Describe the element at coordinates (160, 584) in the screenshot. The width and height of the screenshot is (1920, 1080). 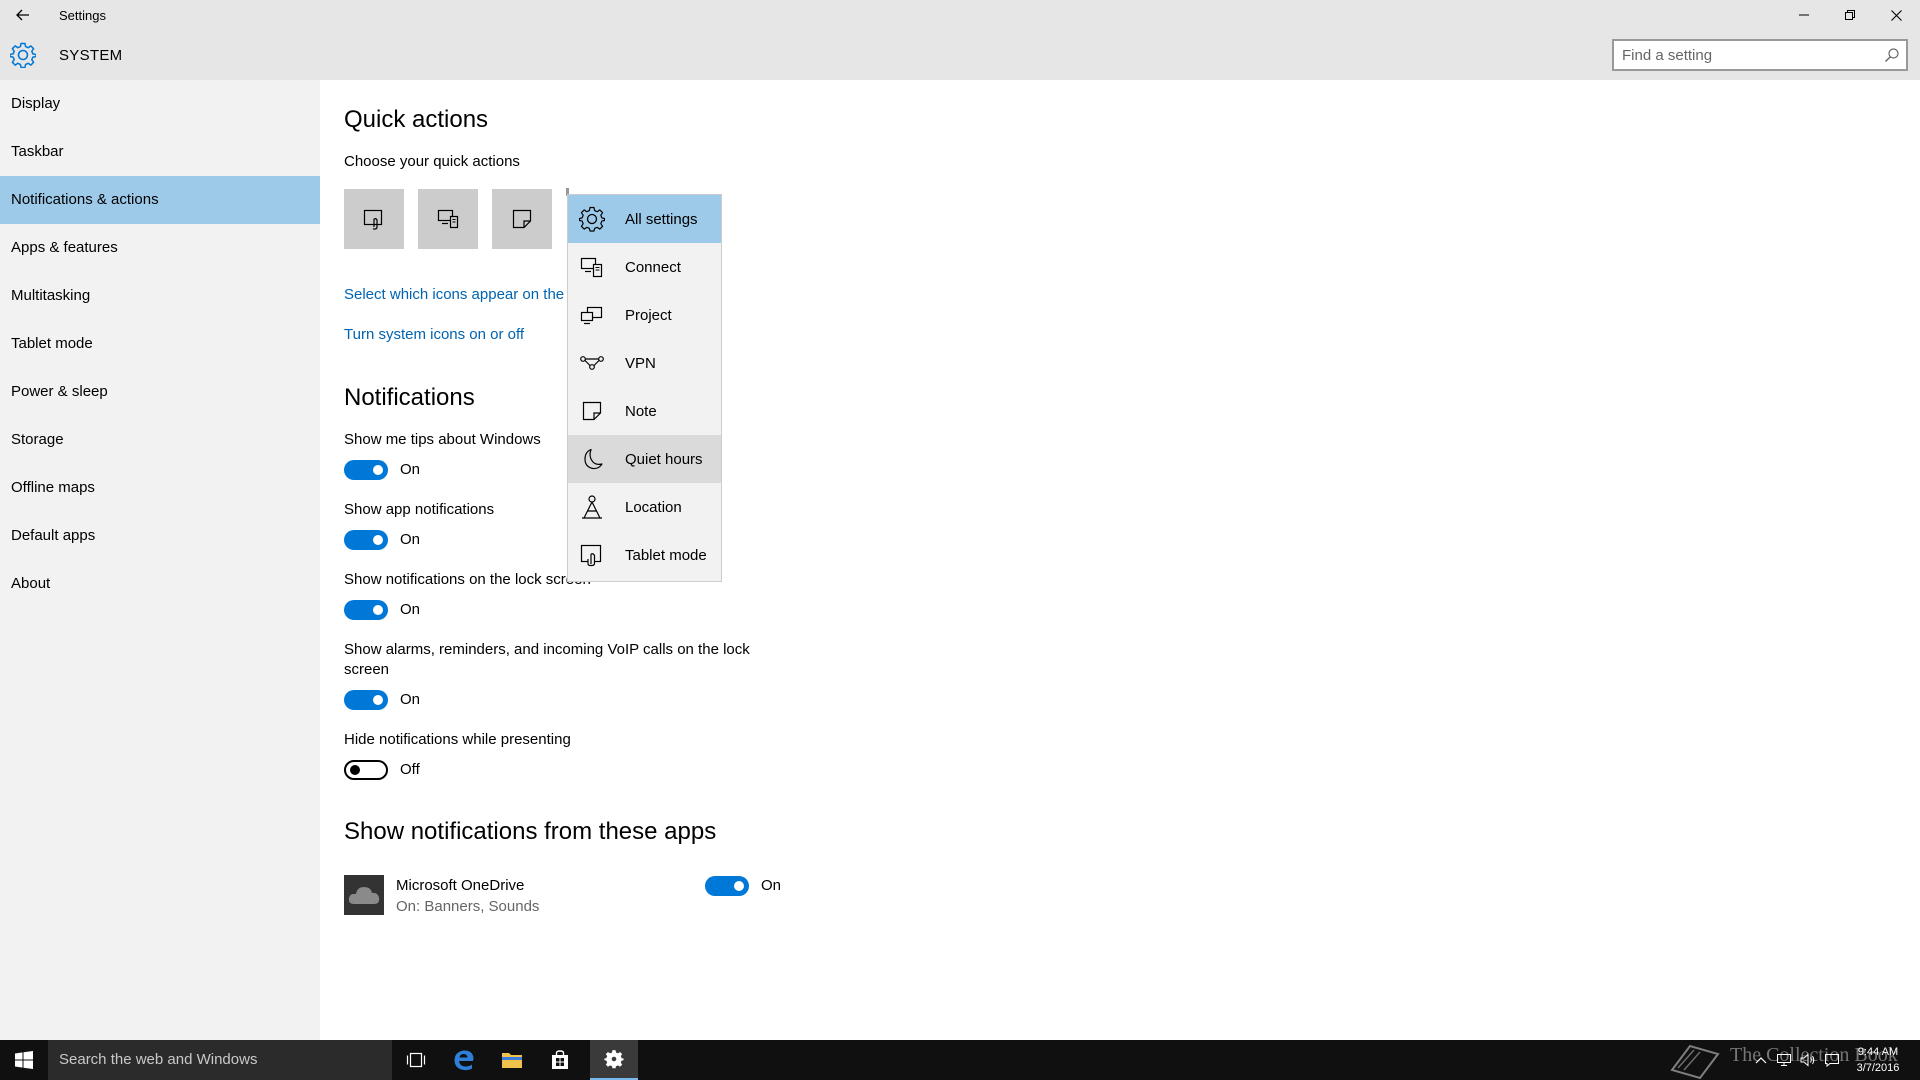
I see `sidebar-item-about: About` at that location.